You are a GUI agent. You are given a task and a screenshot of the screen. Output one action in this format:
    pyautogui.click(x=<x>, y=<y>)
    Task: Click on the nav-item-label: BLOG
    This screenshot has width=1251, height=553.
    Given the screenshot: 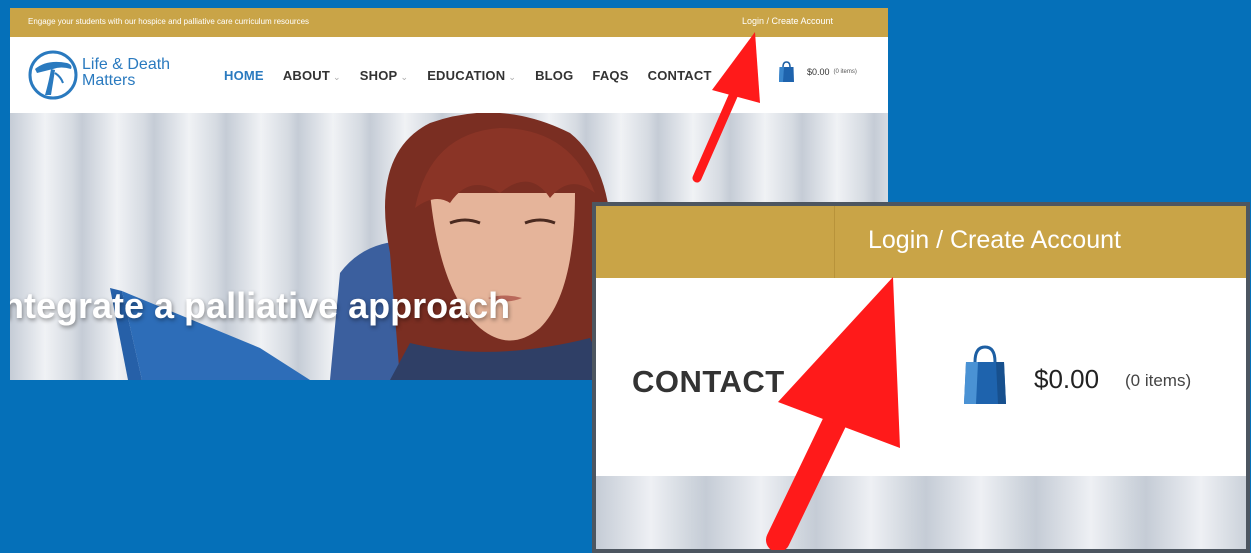 What is the action you would take?
    pyautogui.click(x=554, y=75)
    